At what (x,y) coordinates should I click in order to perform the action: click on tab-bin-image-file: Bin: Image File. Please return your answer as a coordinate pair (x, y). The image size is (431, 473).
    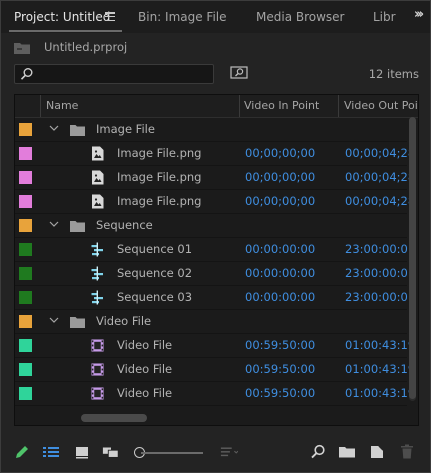
    Looking at the image, I should click on (182, 17).